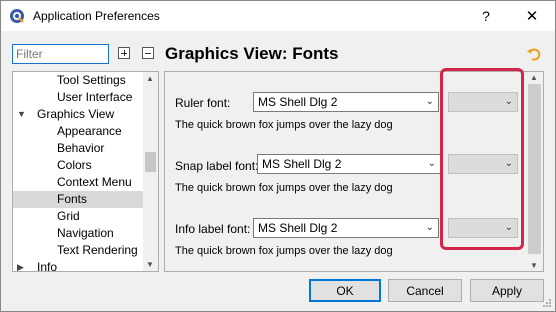  Describe the element at coordinates (96, 16) in the screenshot. I see `window-title: Application Preferences` at that location.